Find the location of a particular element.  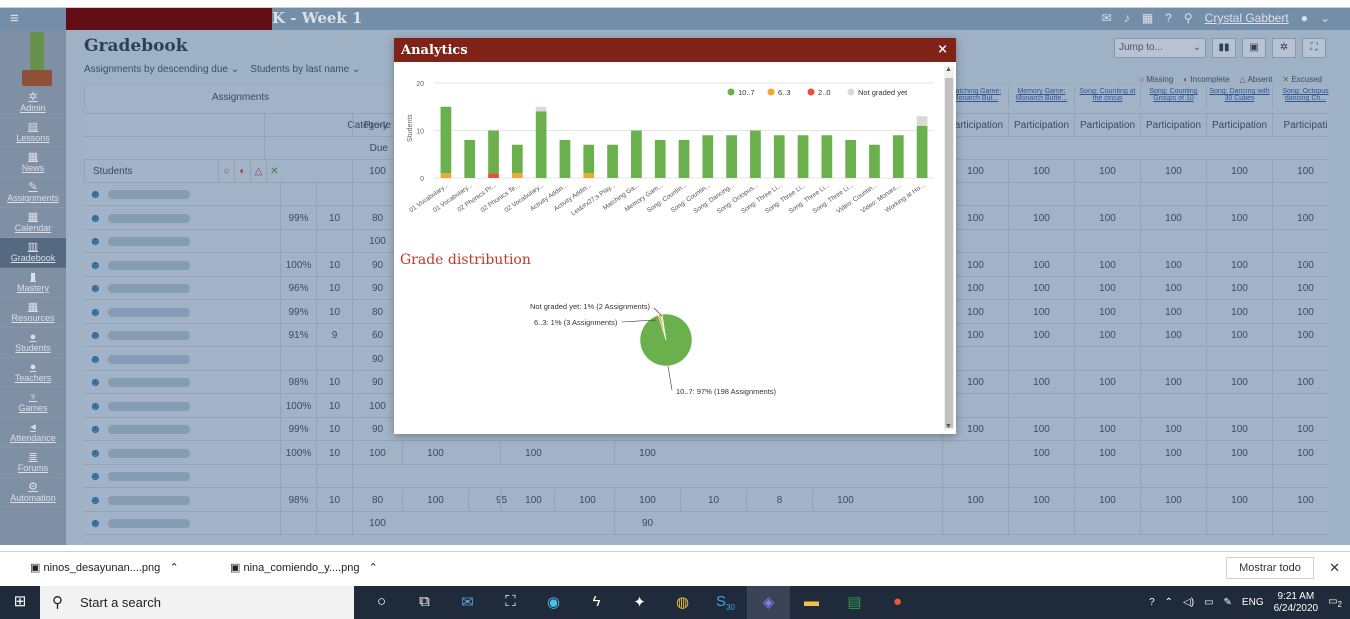

chrome-icon: ◍ is located at coordinates (682, 602).